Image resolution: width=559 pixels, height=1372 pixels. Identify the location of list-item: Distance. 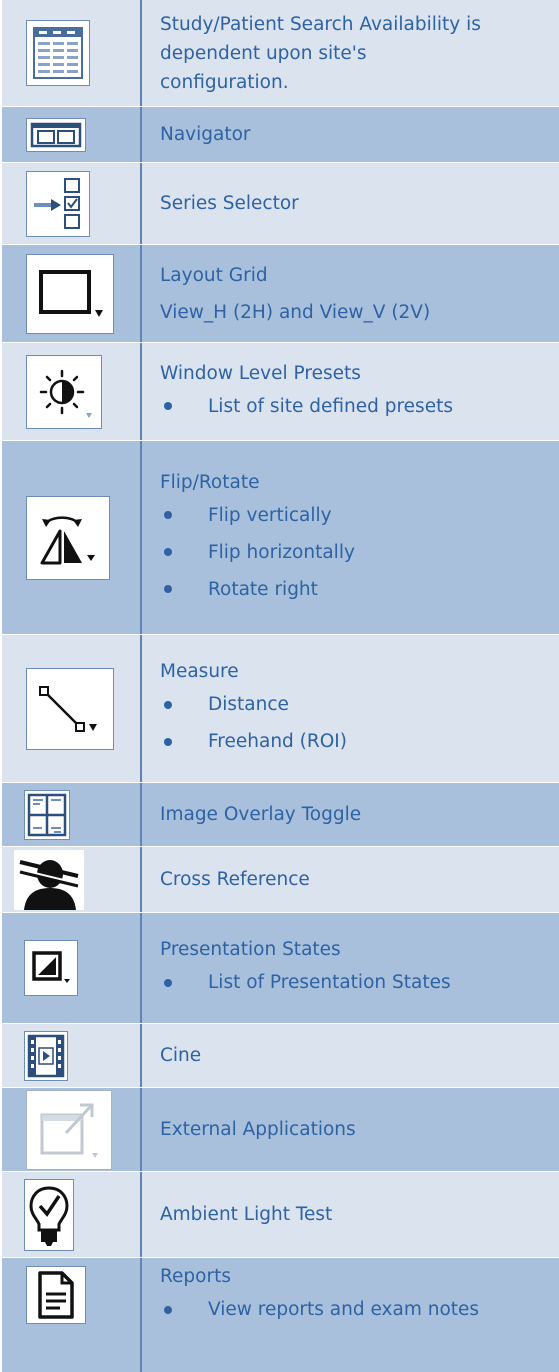
(355, 704).